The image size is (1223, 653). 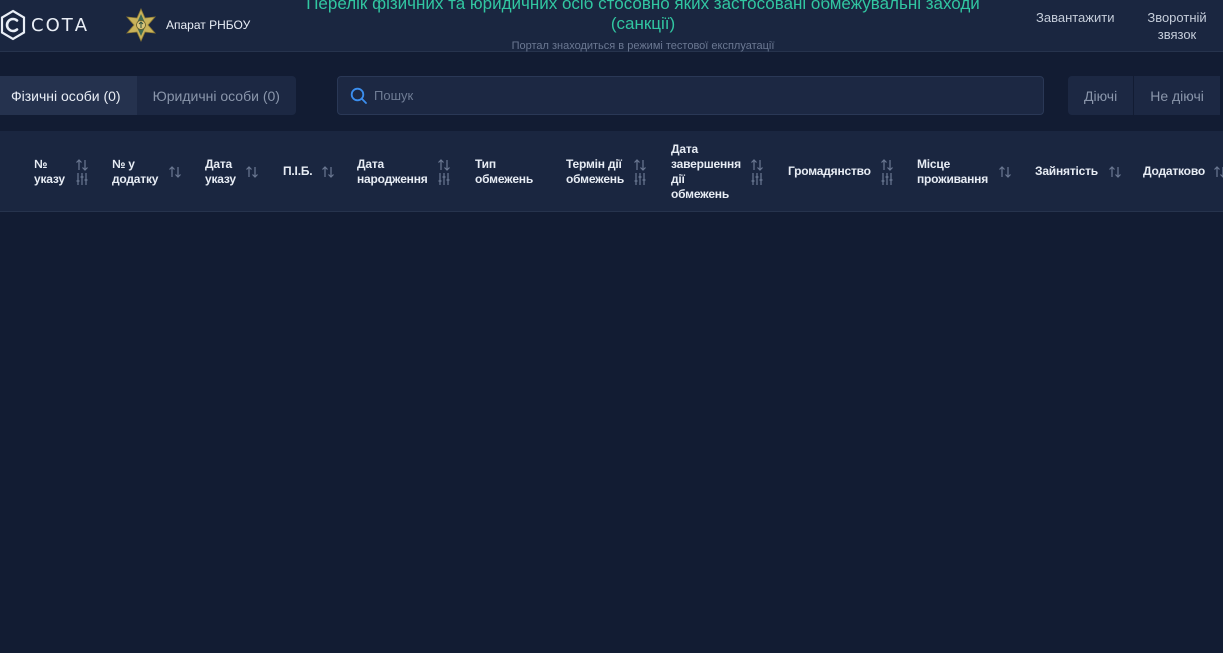 What do you see at coordinates (829, 171) in the screenshot?
I see `column-label-line: Громадянство` at bounding box center [829, 171].